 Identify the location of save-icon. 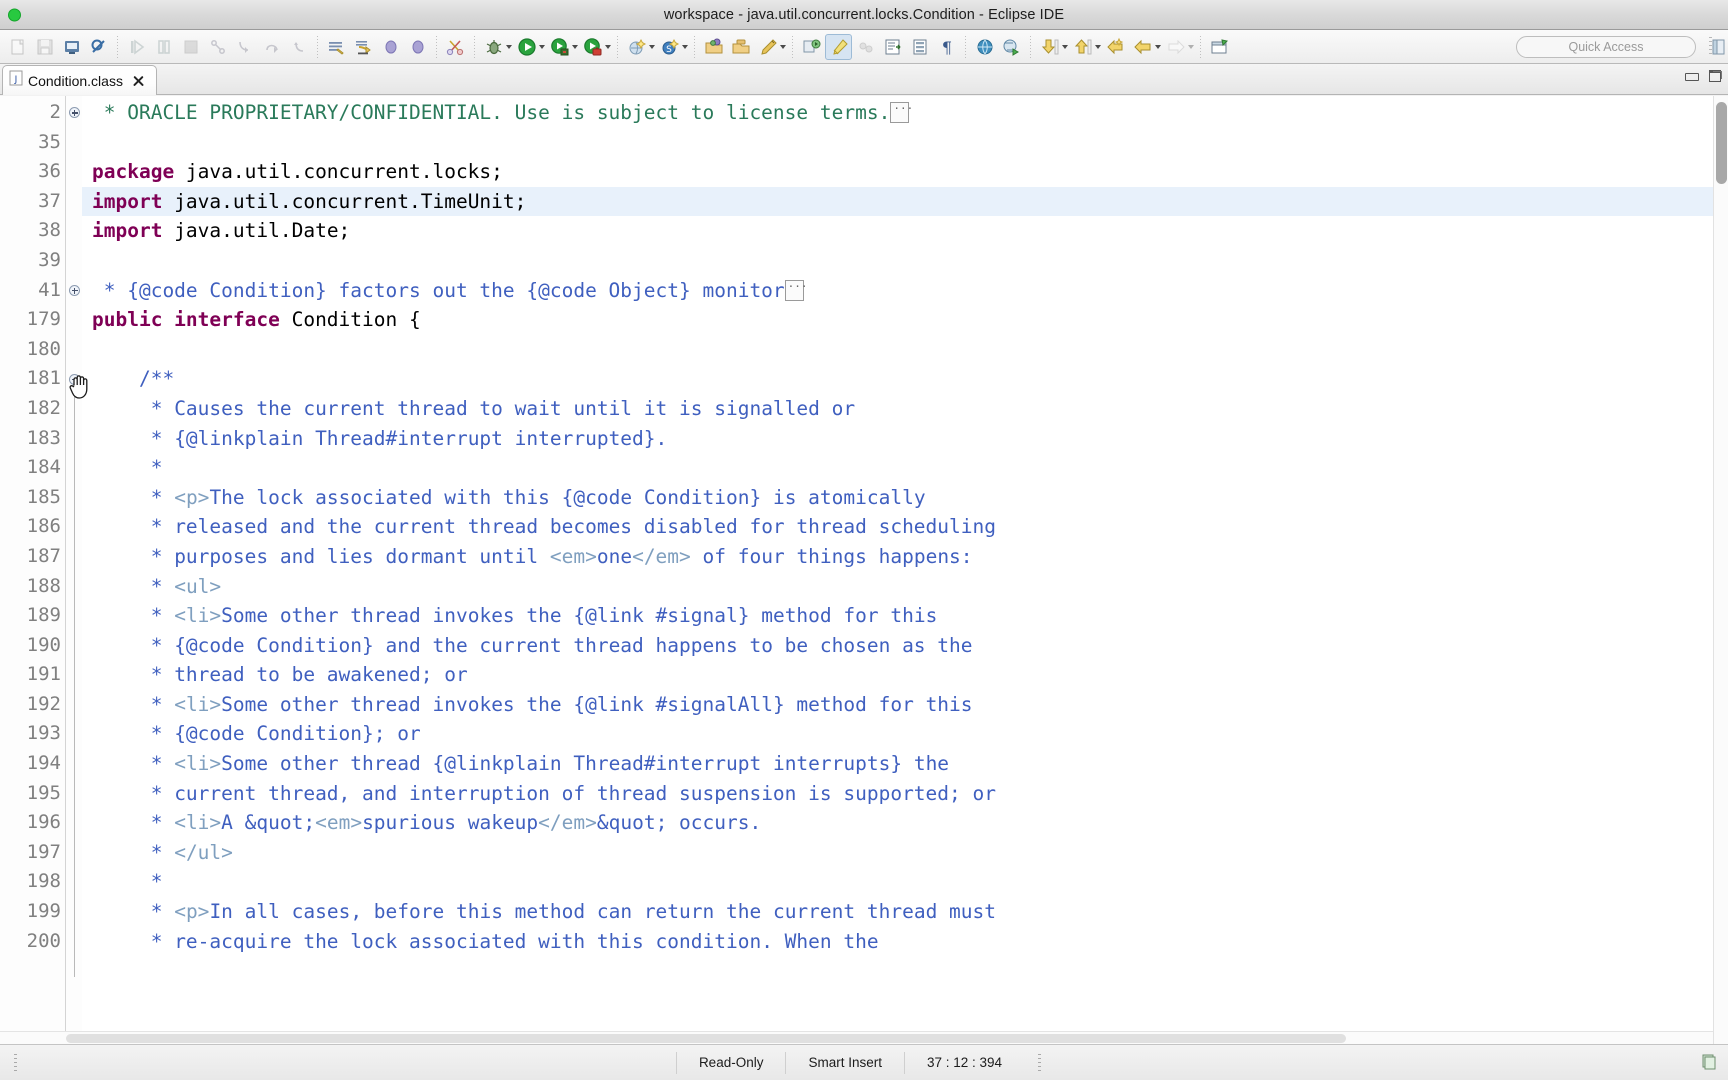
(44, 47).